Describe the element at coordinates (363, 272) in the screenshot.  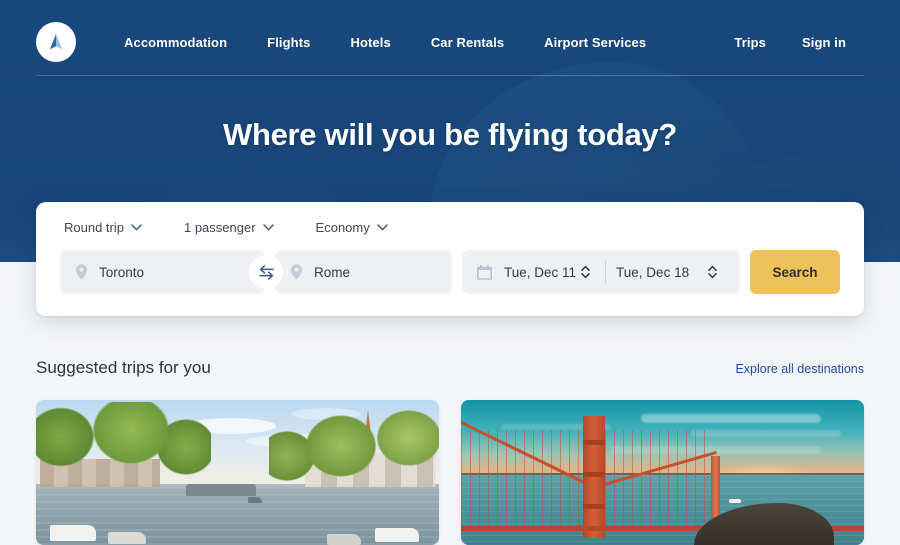
I see `destination-input: Rome` at that location.